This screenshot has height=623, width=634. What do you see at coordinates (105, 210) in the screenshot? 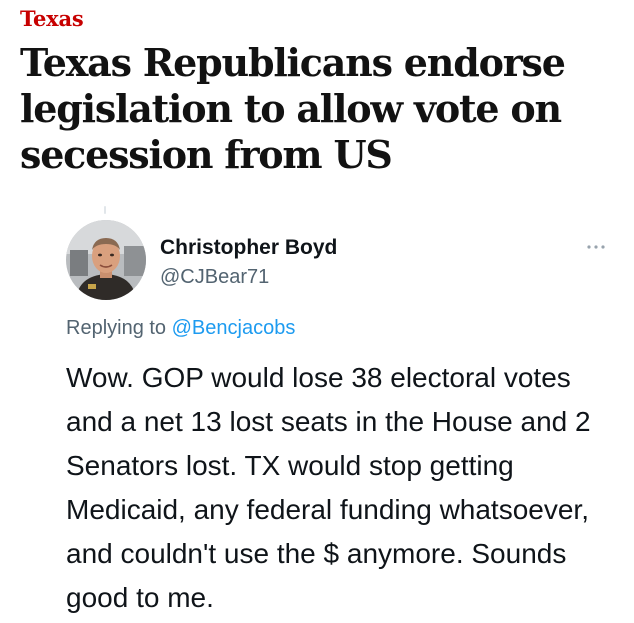
I see `thread-connector` at bounding box center [105, 210].